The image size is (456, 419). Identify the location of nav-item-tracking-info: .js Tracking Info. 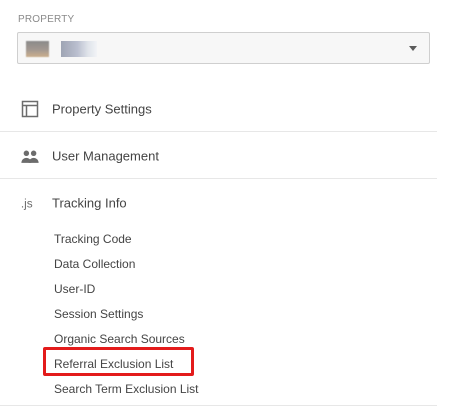
(218, 203).